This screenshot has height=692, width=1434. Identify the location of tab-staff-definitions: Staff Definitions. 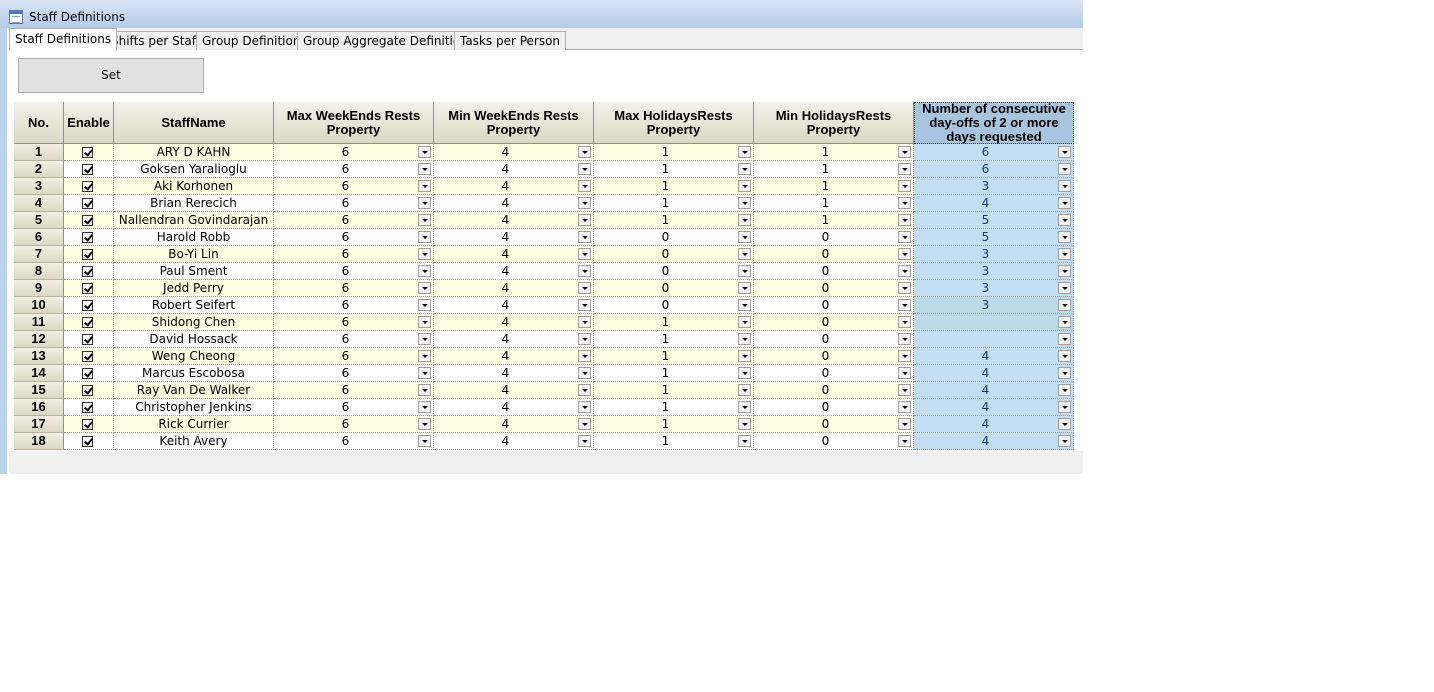
(63, 39).